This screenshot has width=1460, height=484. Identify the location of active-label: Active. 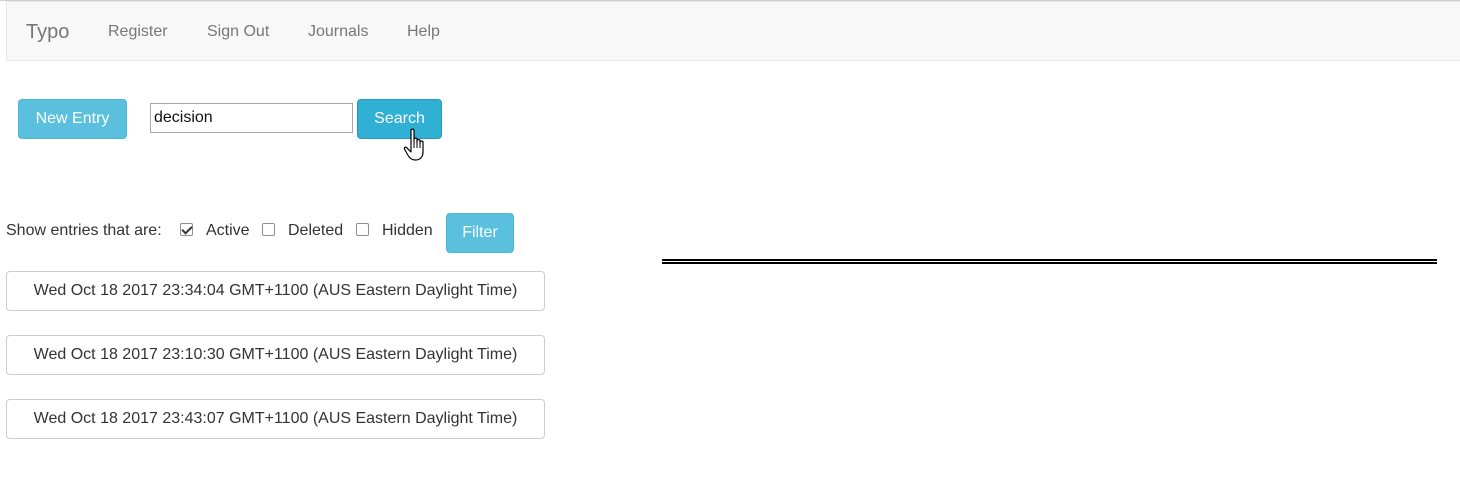
(228, 230).